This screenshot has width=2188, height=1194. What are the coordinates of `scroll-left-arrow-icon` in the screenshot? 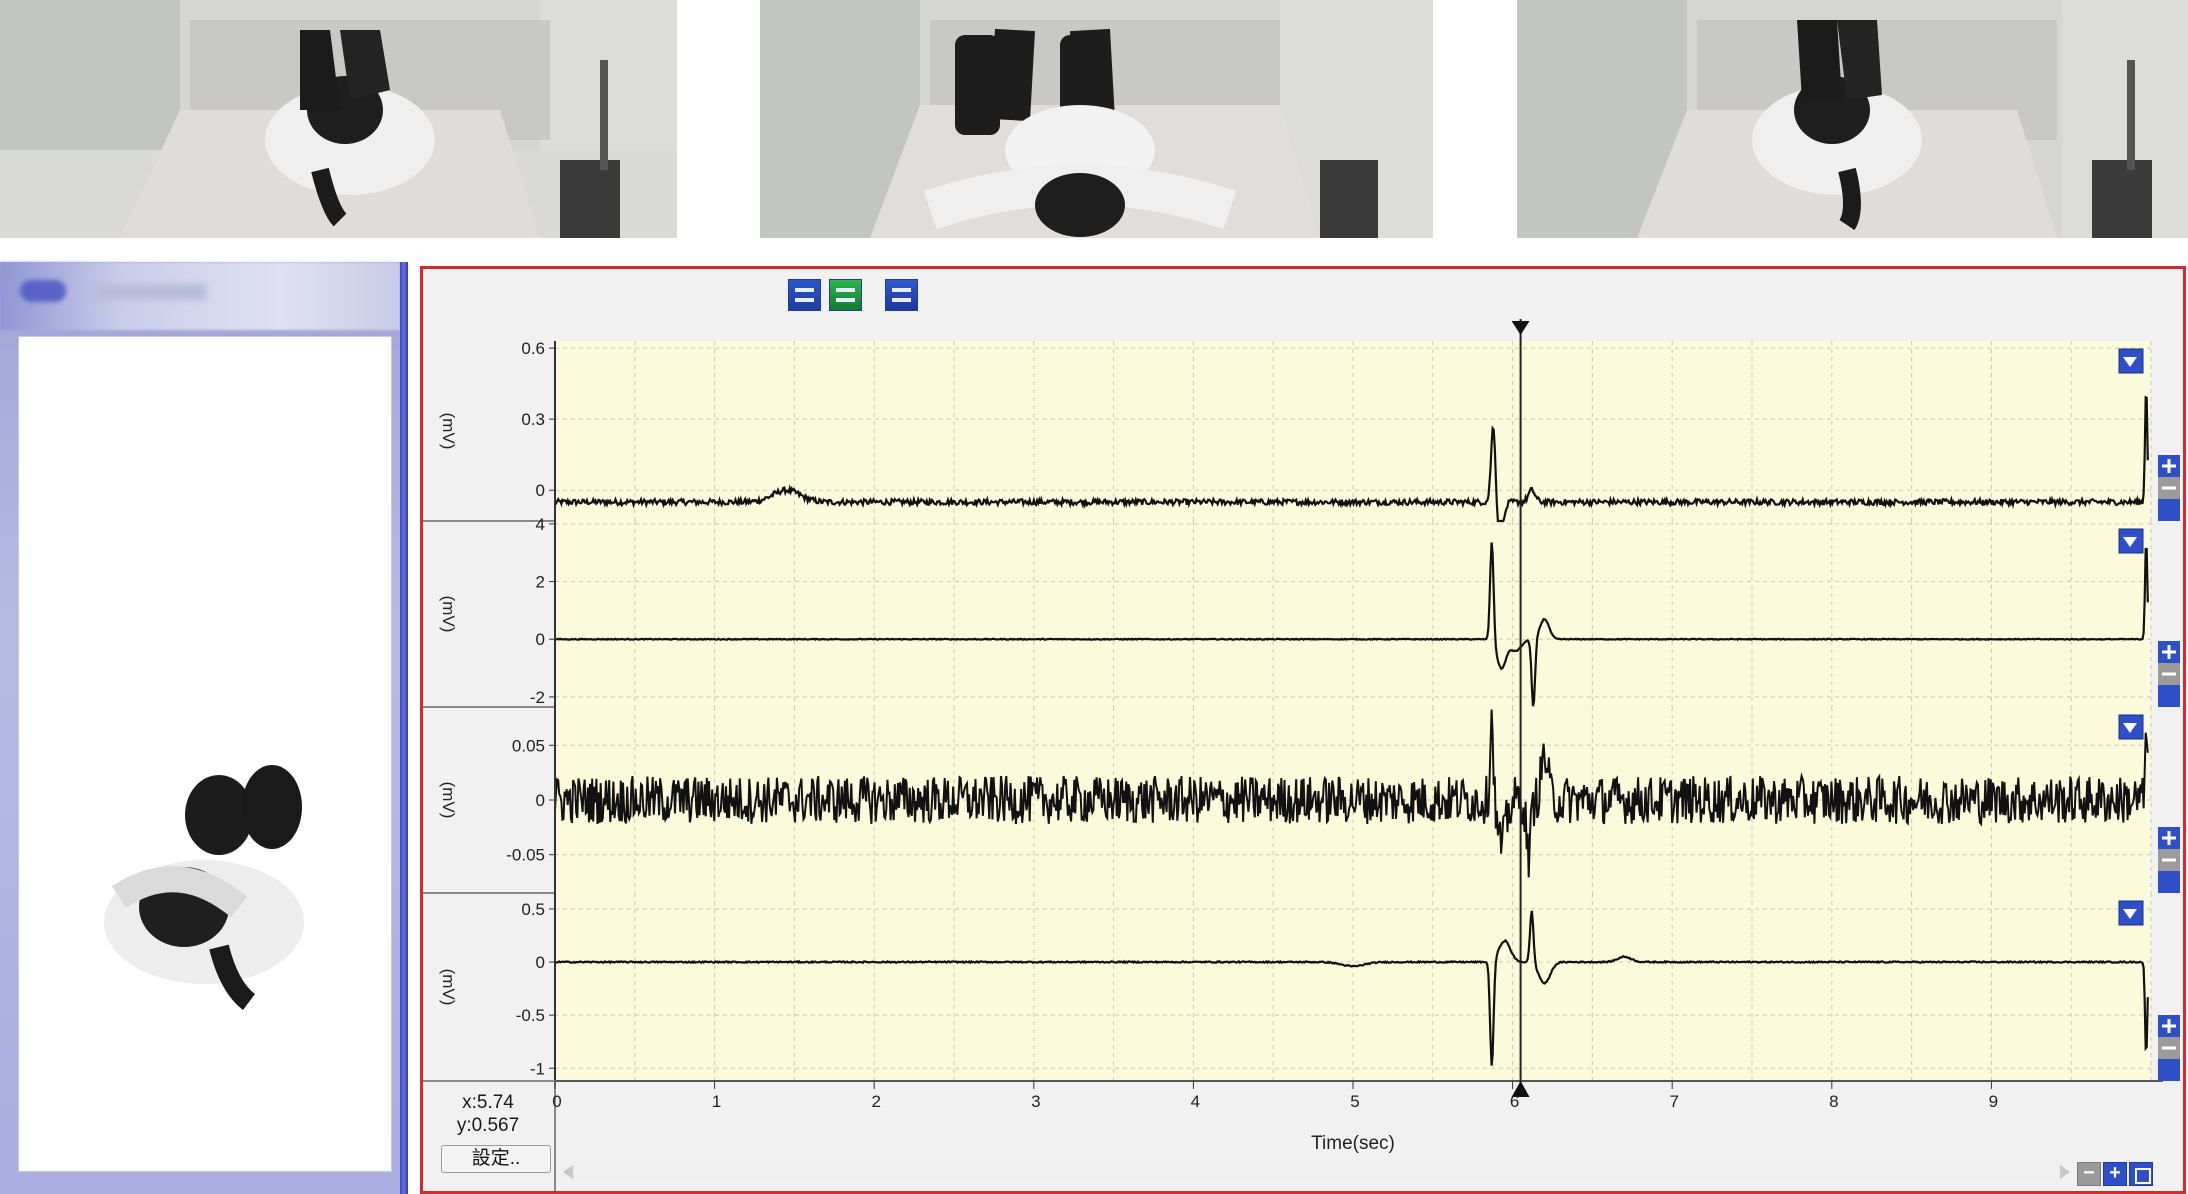 It's located at (568, 1172).